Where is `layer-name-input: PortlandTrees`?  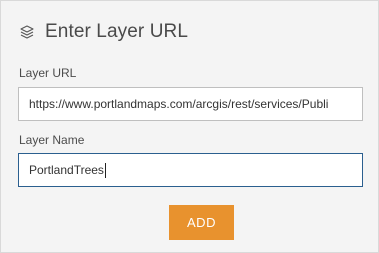 layer-name-input: PortlandTrees is located at coordinates (190, 170).